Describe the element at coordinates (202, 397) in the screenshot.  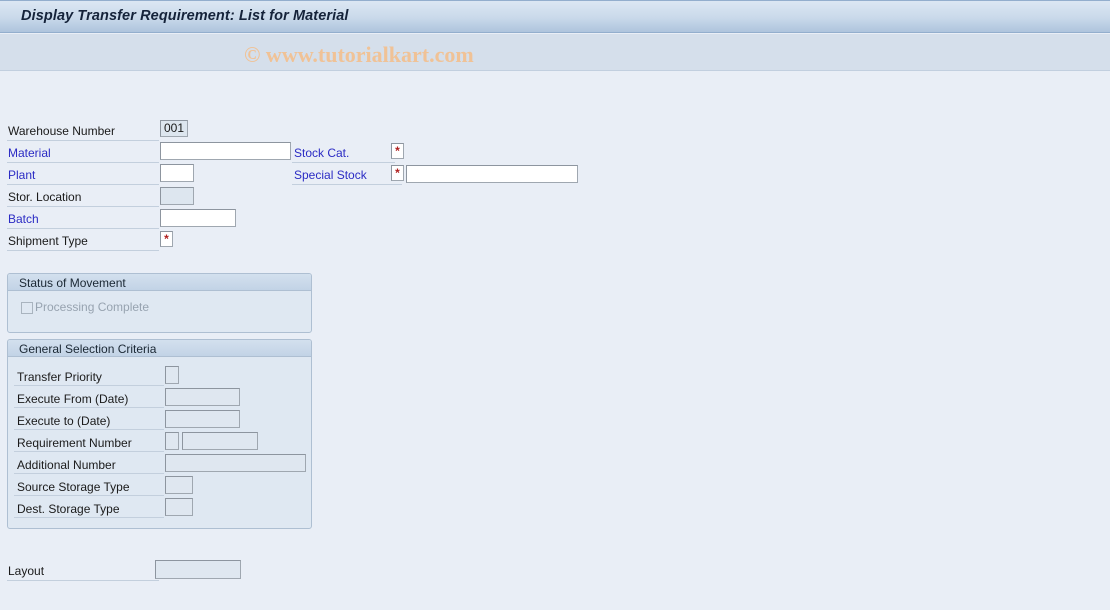
I see `execute-from-date-input` at that location.